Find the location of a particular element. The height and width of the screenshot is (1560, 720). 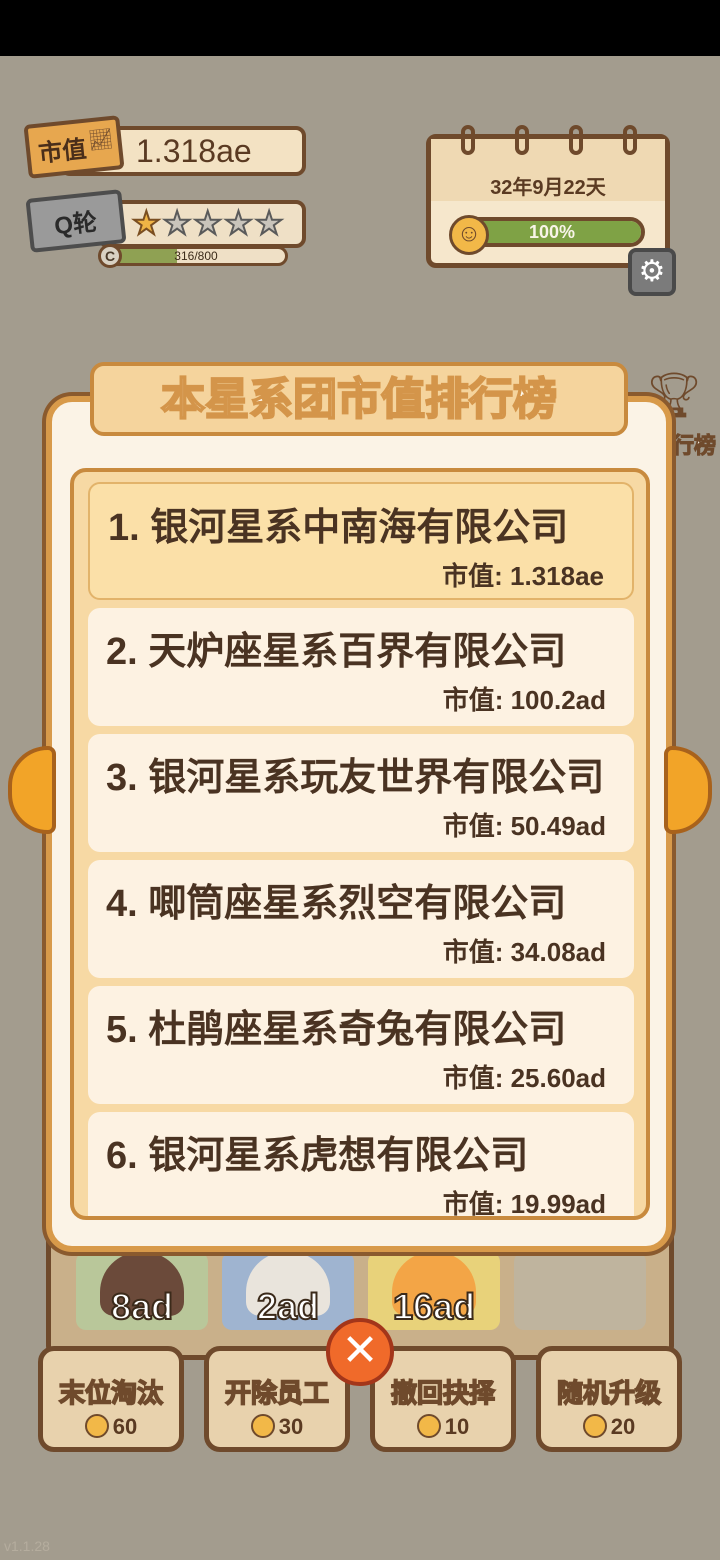

action-cost: 10 is located at coordinates (457, 1426).